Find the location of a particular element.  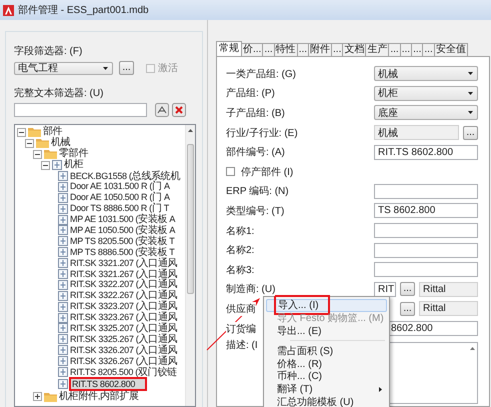

checkbox-label: 停产部件 (I) is located at coordinates (267, 172).